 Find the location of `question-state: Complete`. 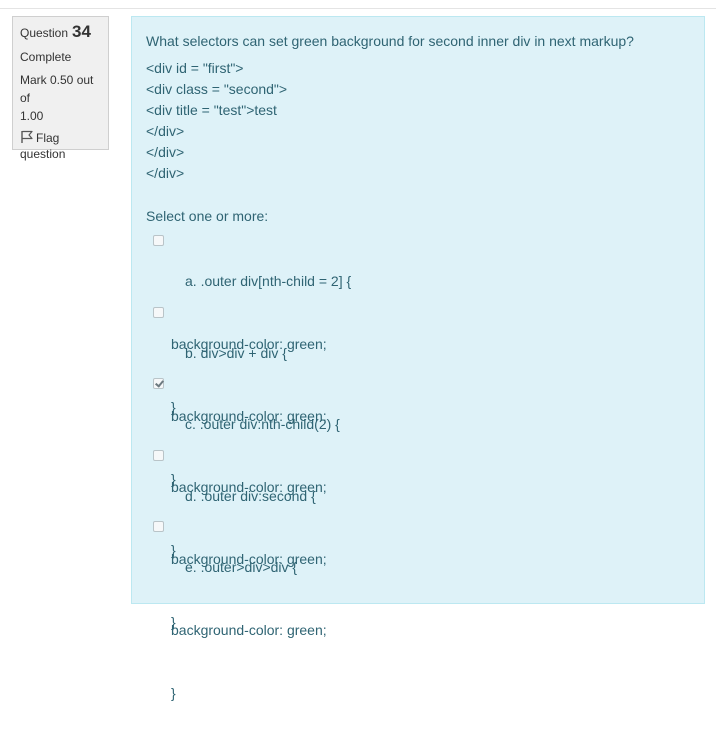

question-state: Complete is located at coordinates (46, 57).